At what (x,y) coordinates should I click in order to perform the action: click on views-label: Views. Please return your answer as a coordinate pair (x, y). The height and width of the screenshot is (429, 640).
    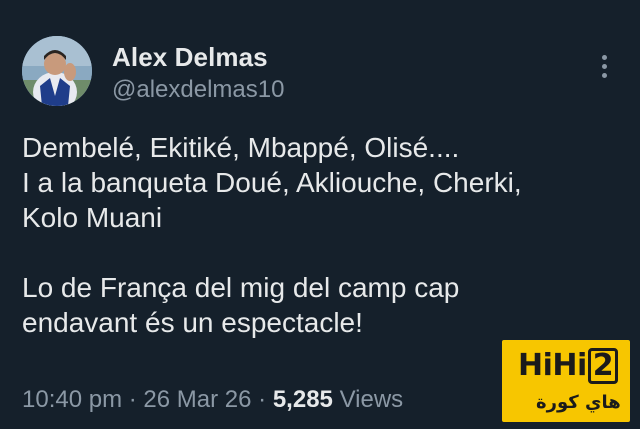
    Looking at the image, I should click on (371, 399).